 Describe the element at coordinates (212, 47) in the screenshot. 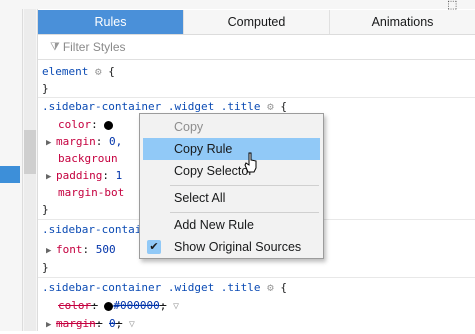

I see `filter-styles-input` at that location.